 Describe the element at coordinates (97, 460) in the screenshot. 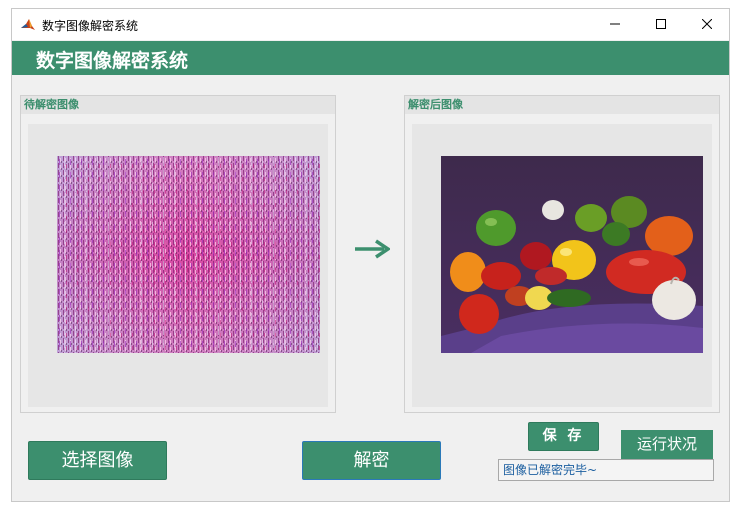

I see `select-image-button: 选择图像` at that location.